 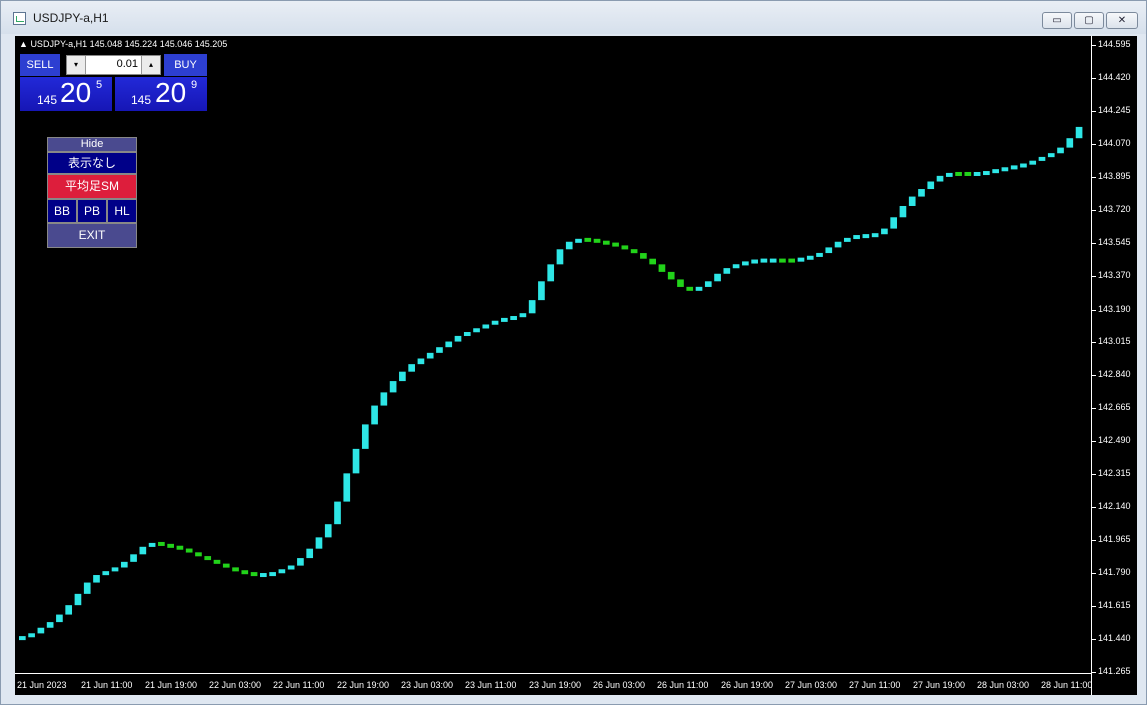 I want to click on time-tick-label: 23 Jun 19:00, so click(x=555, y=685).